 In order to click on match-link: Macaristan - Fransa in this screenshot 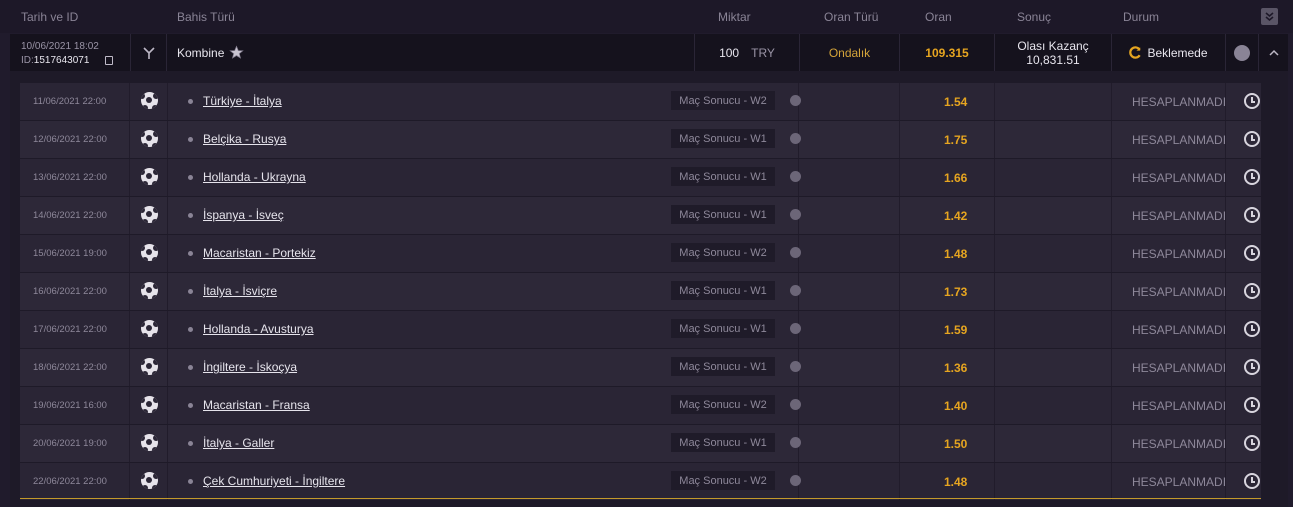, I will do `click(256, 405)`.